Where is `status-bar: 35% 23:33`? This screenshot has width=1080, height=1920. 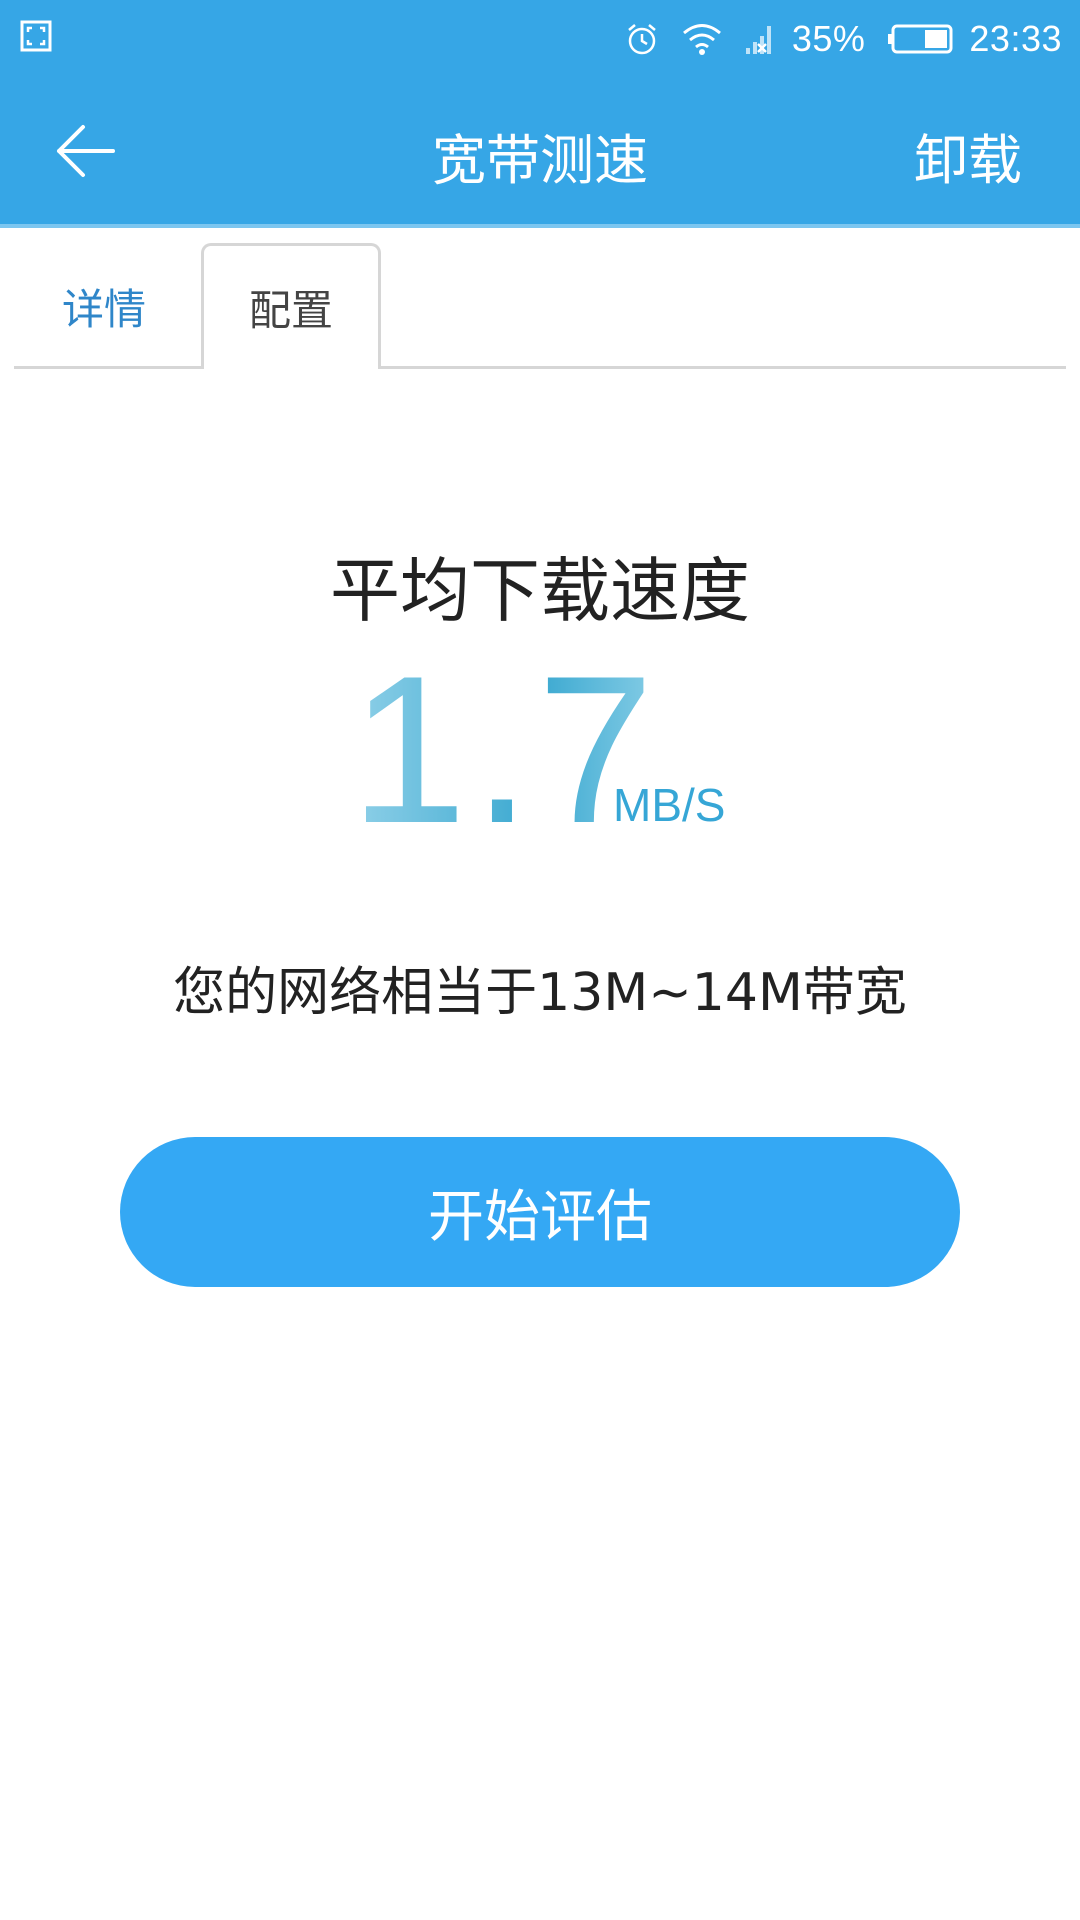
status-bar: 35% 23:33 is located at coordinates (540, 39).